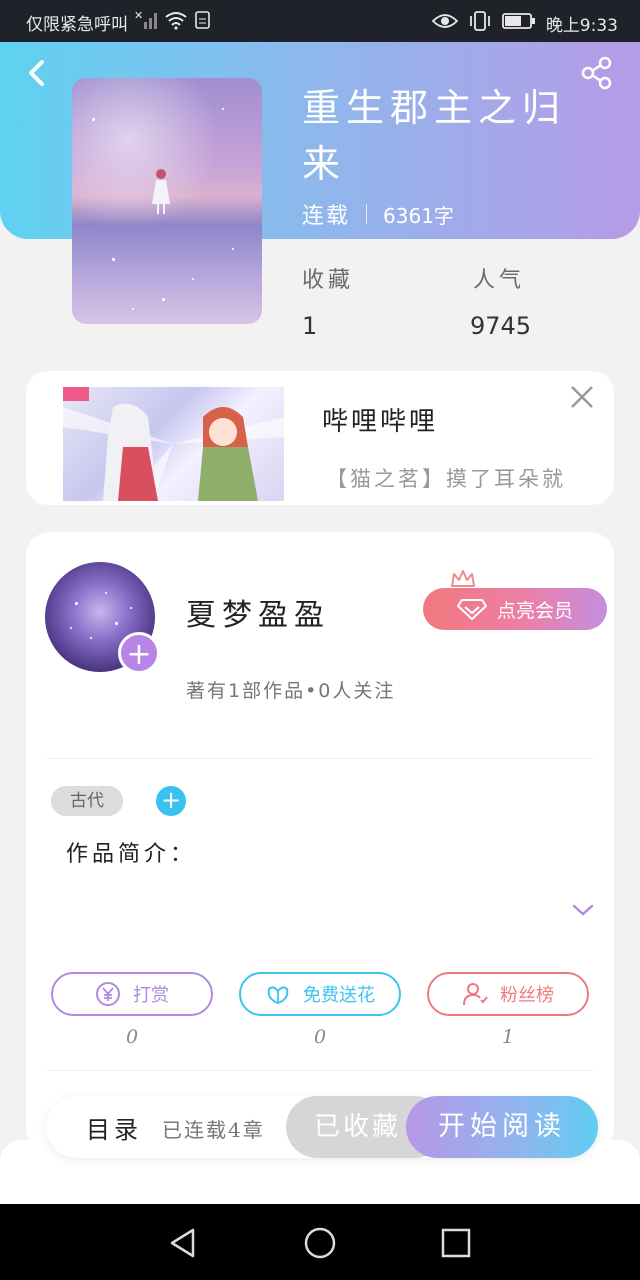 This screenshot has height=1280, width=640. I want to click on battery-icon, so click(518, 23).